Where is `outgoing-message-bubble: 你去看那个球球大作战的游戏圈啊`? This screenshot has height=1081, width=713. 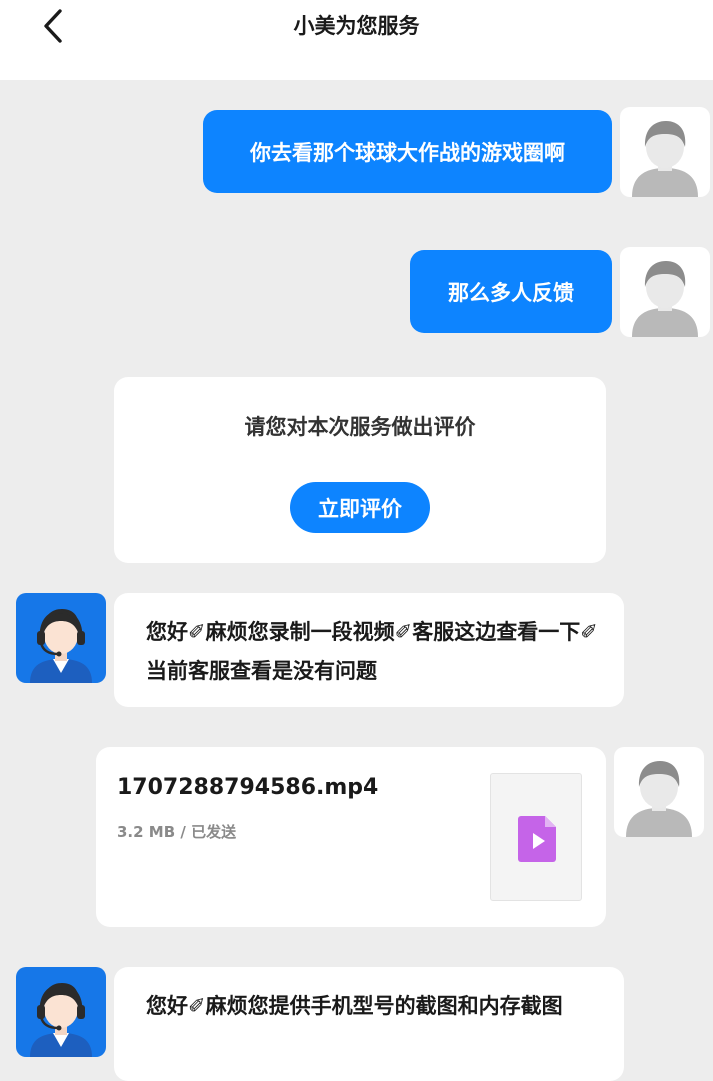
outgoing-message-bubble: 你去看那个球球大作战的游戏圈啊 is located at coordinates (407, 151).